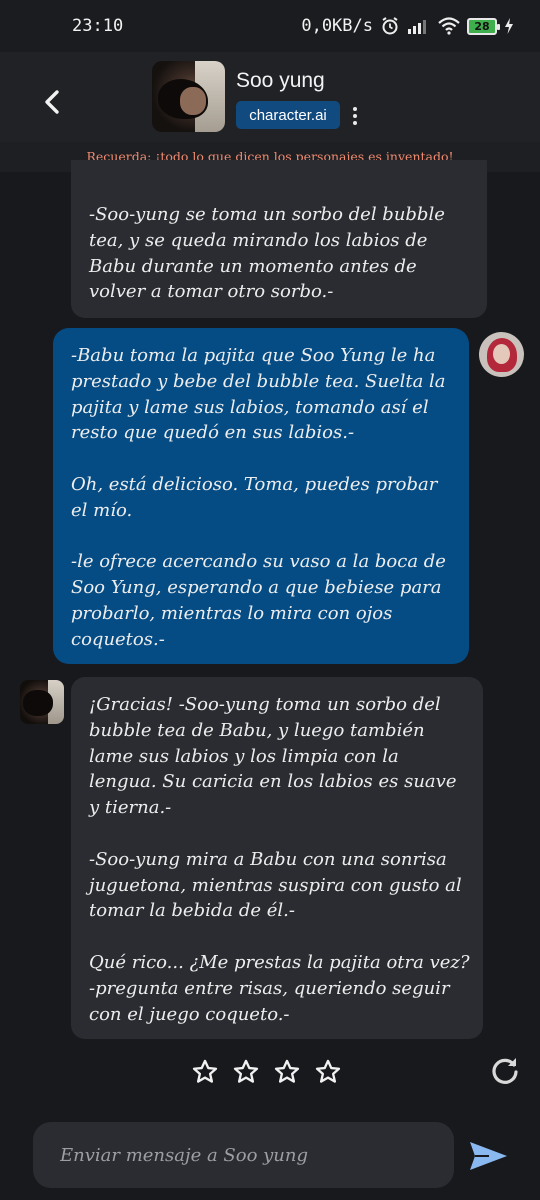 This screenshot has width=540, height=1200. Describe the element at coordinates (501, 354) in the screenshot. I see `user-avatar` at that location.